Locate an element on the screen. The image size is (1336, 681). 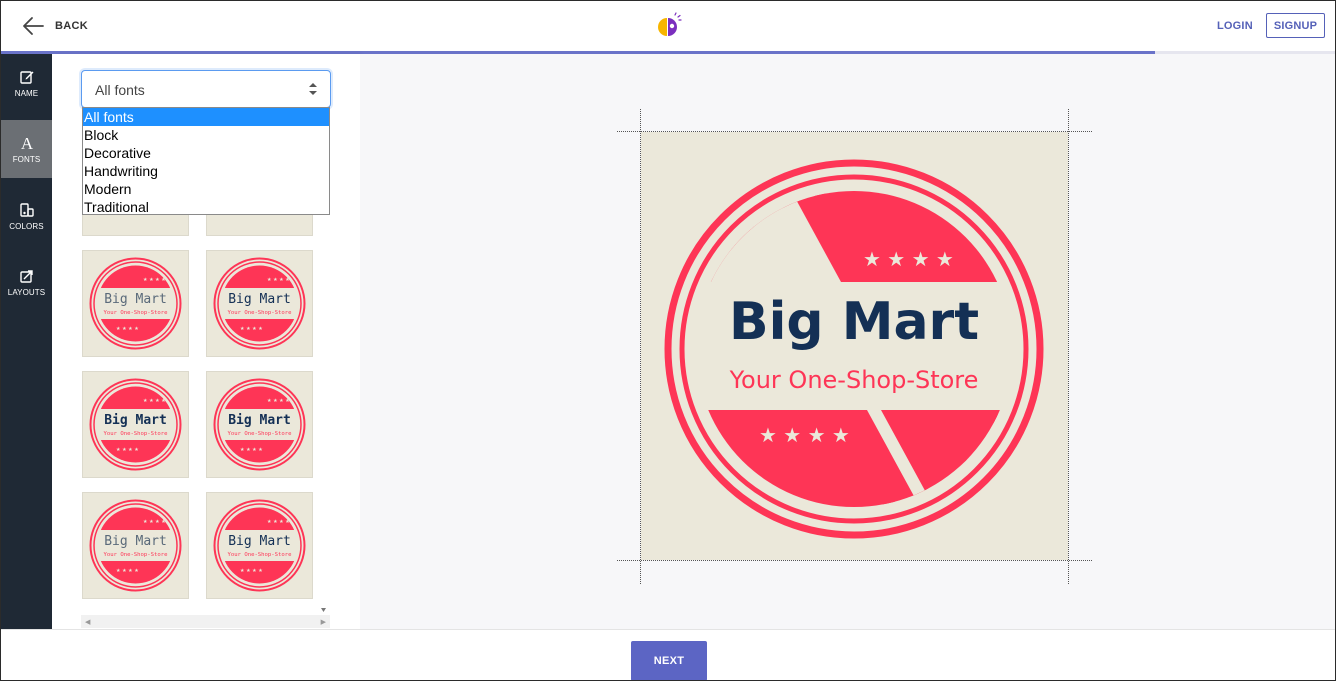
arrow-left-icon is located at coordinates (33, 26).